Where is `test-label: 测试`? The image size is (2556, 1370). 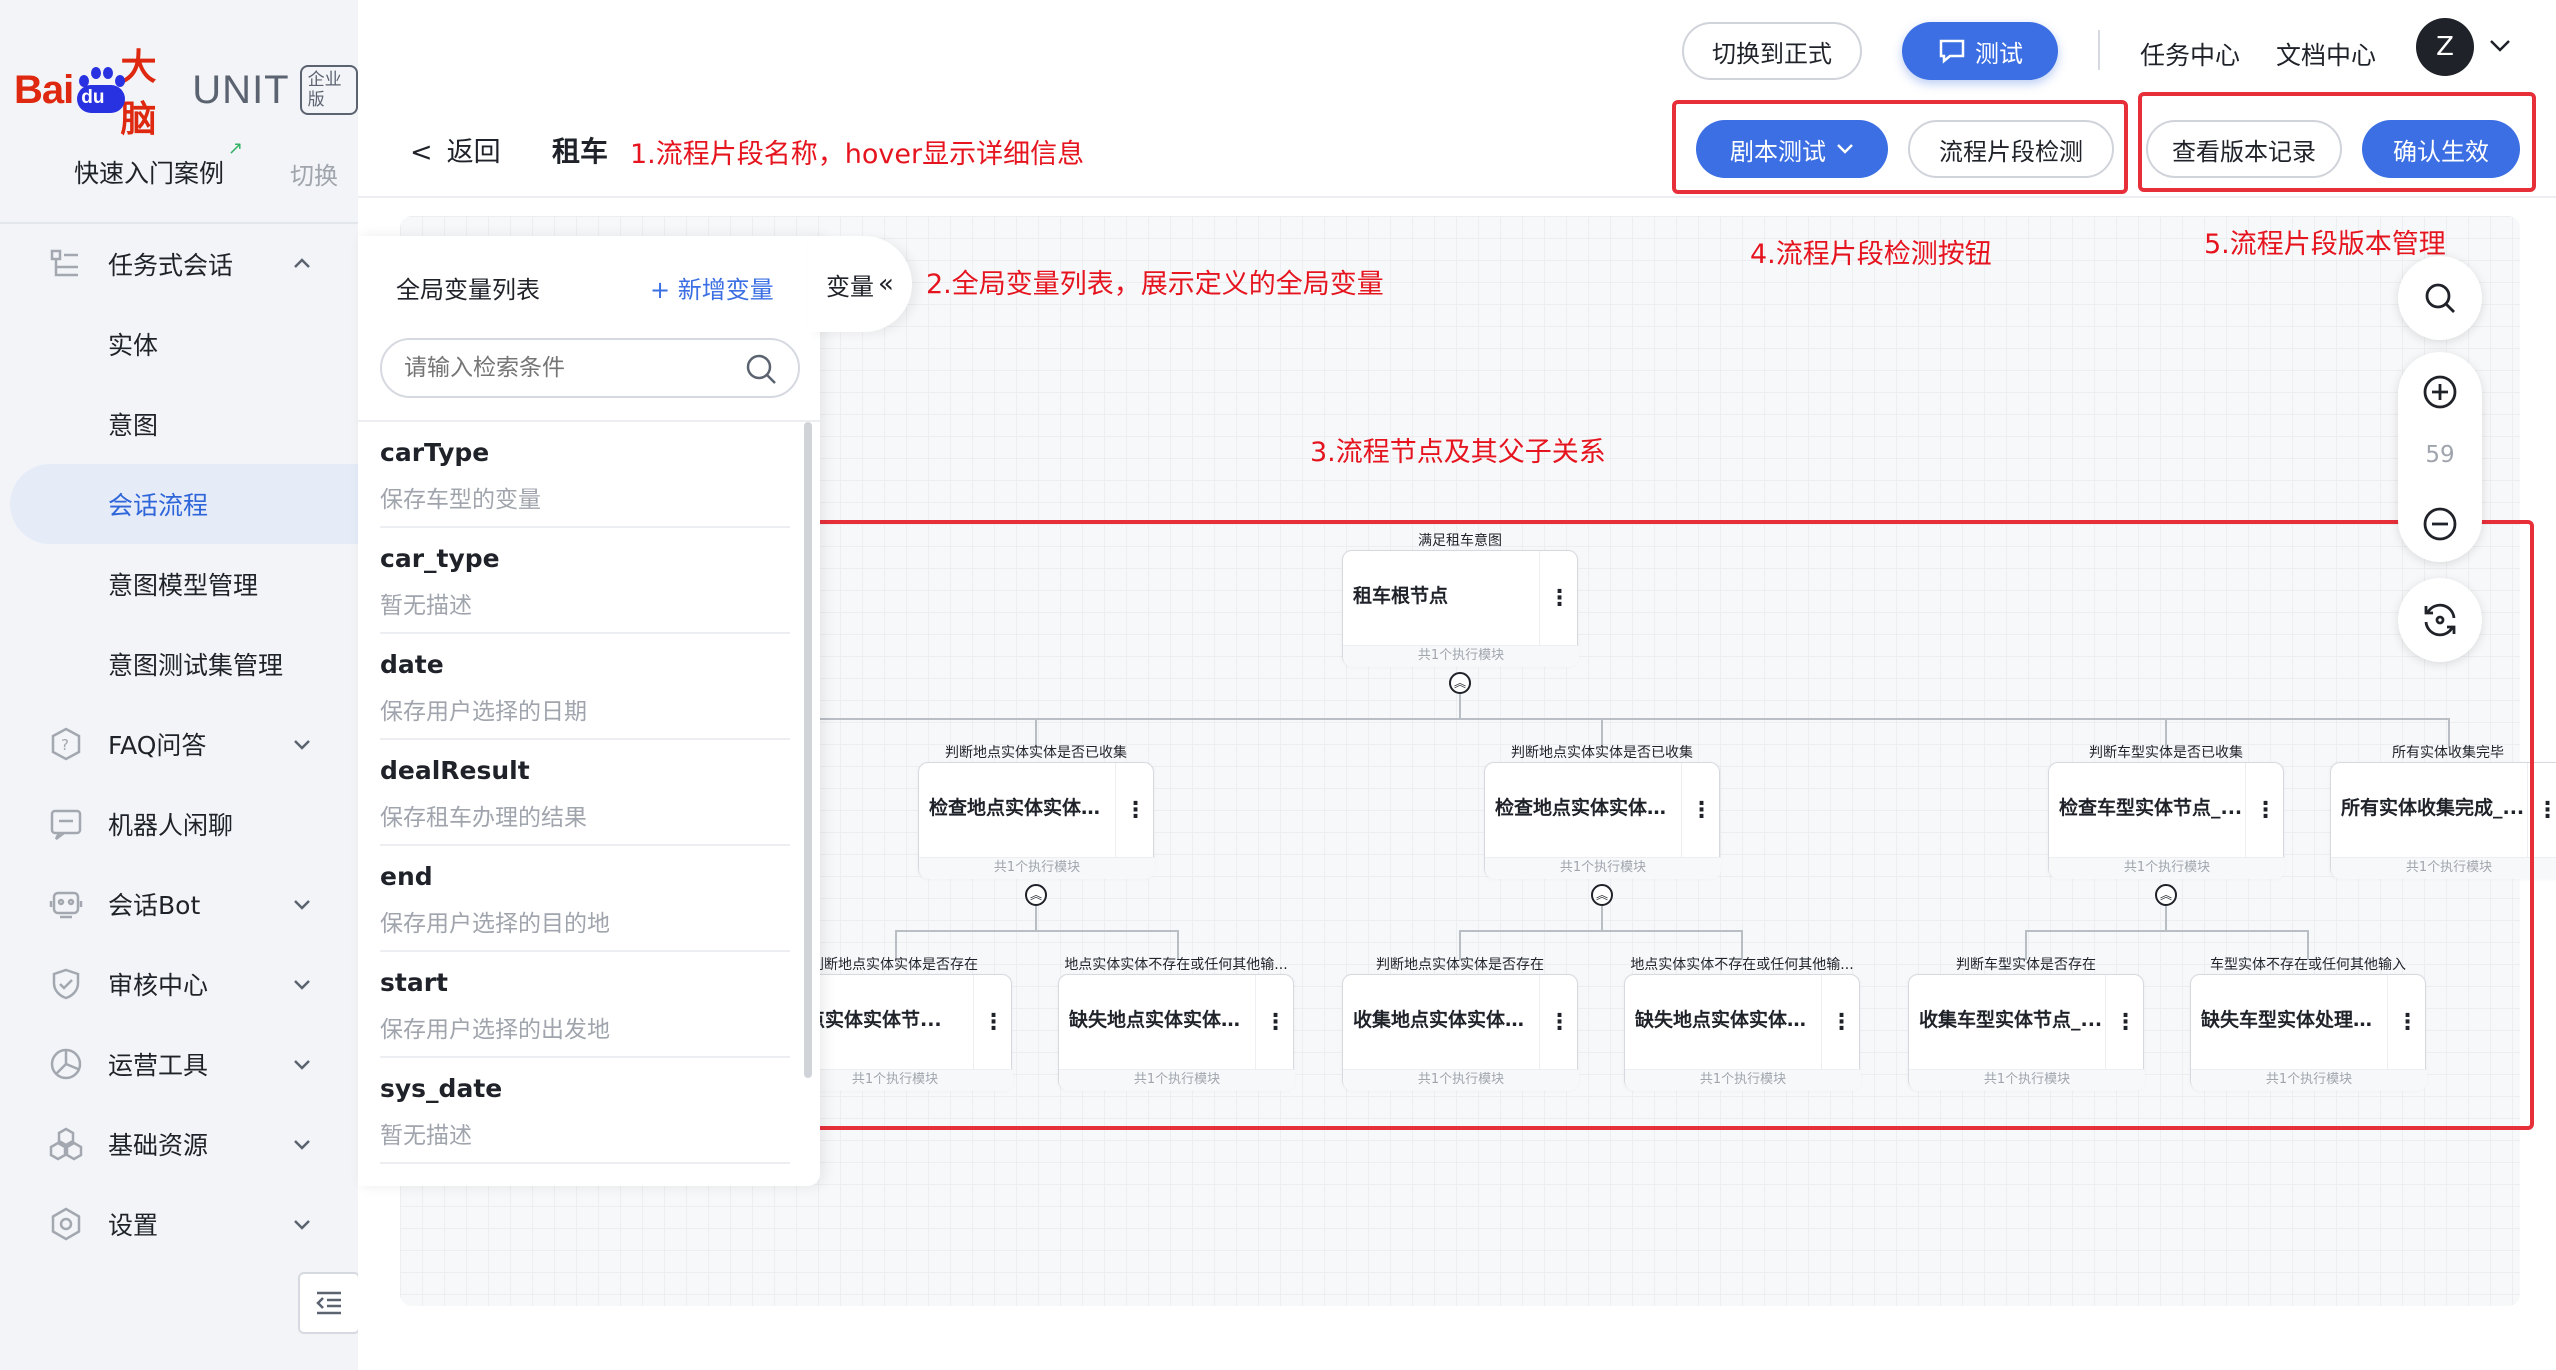
test-label: 测试 is located at coordinates (1999, 53).